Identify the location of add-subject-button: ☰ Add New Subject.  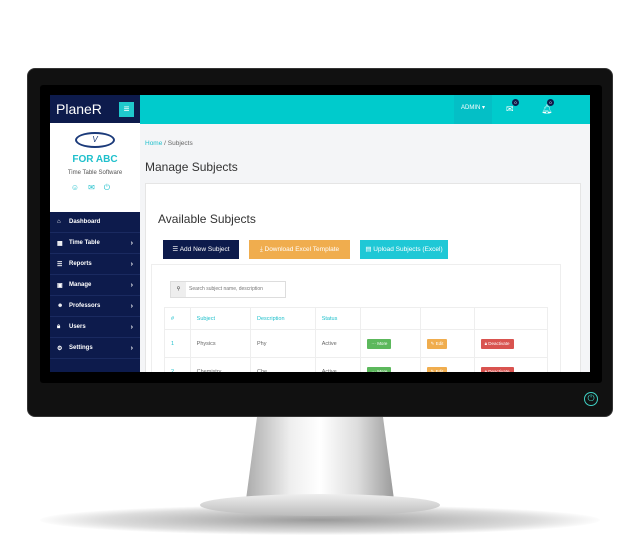
(201, 249).